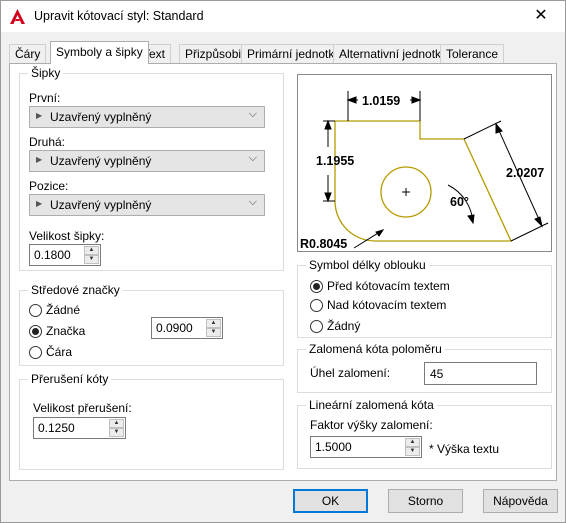 The width and height of the screenshot is (566, 523). I want to click on center-mark-line-radio: Čára, so click(50, 352).